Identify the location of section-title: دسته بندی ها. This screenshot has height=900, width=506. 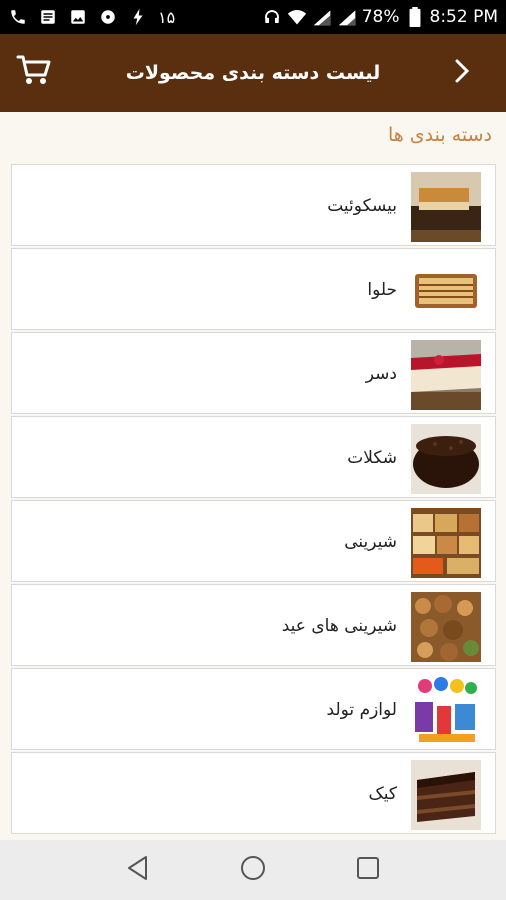
(439, 135).